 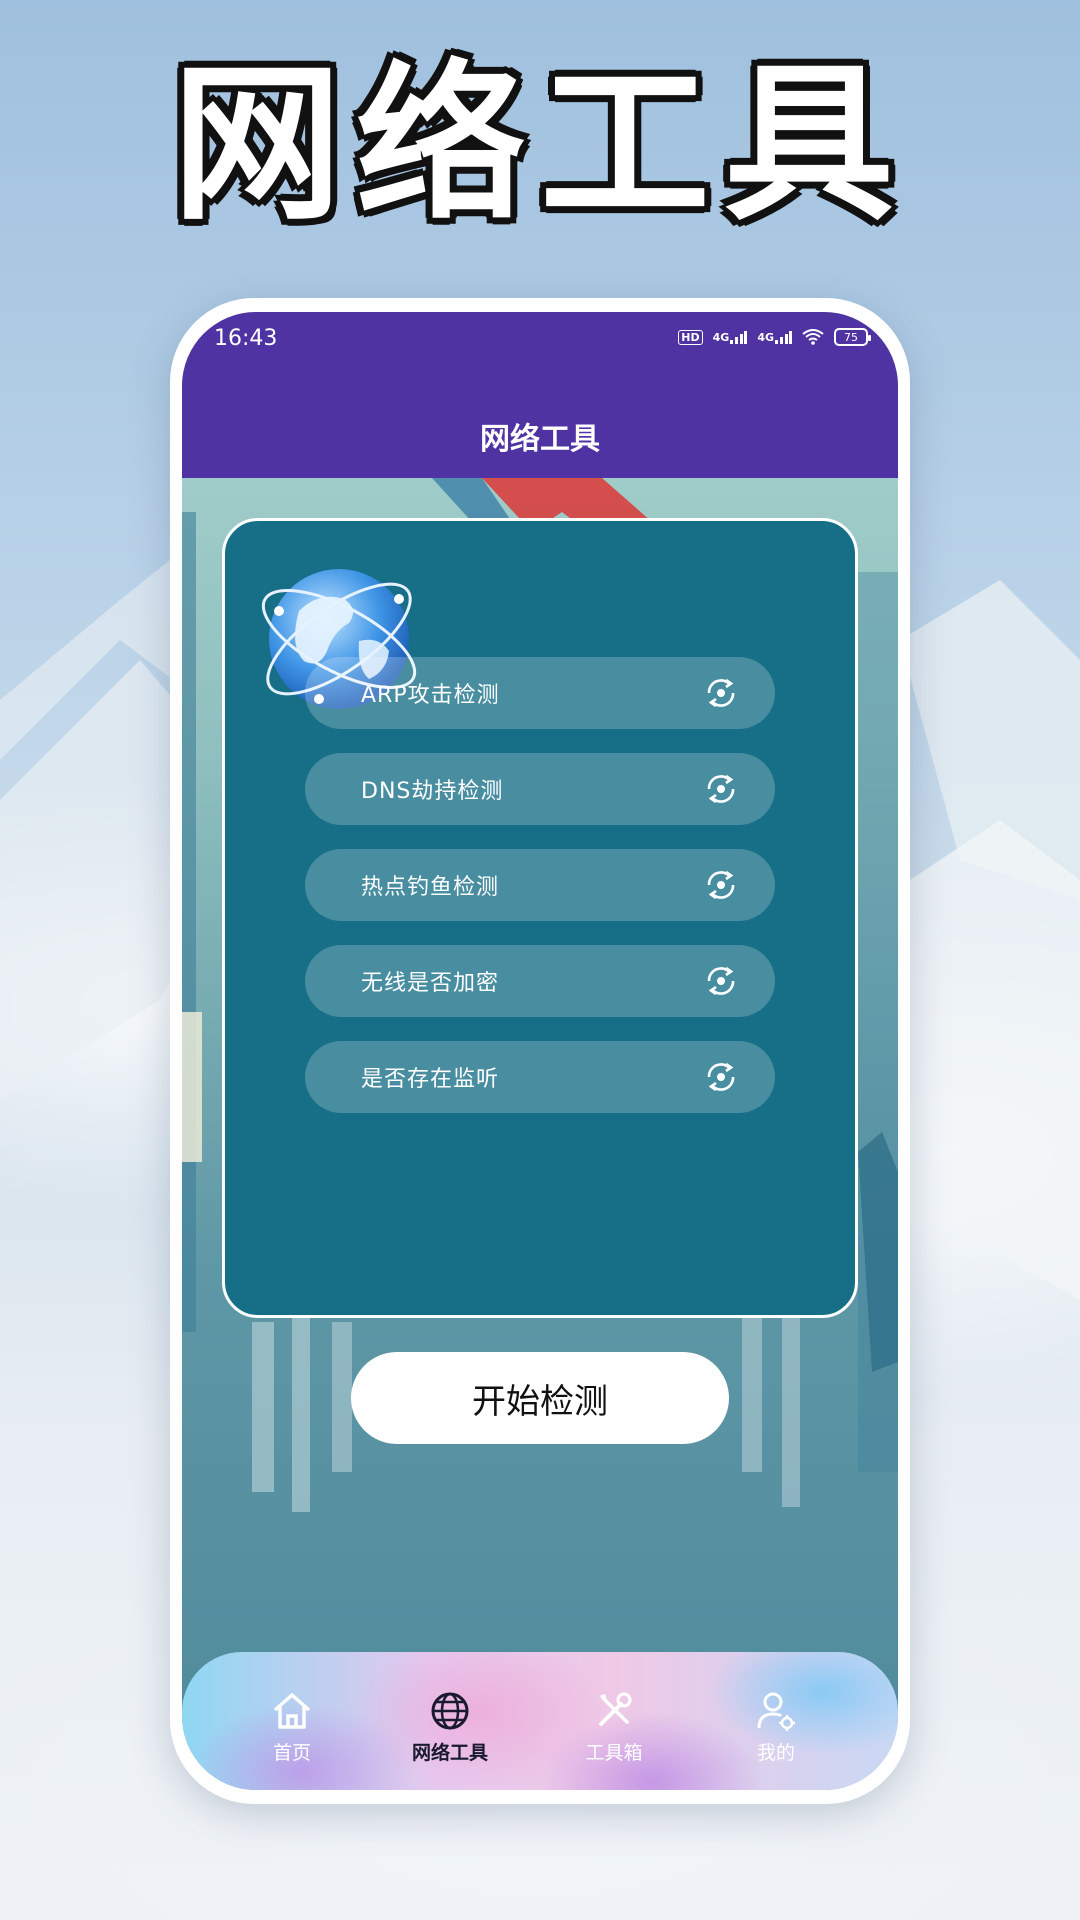 What do you see at coordinates (540, 789) in the screenshot?
I see `check-item-dns: DNS劫持检测` at bounding box center [540, 789].